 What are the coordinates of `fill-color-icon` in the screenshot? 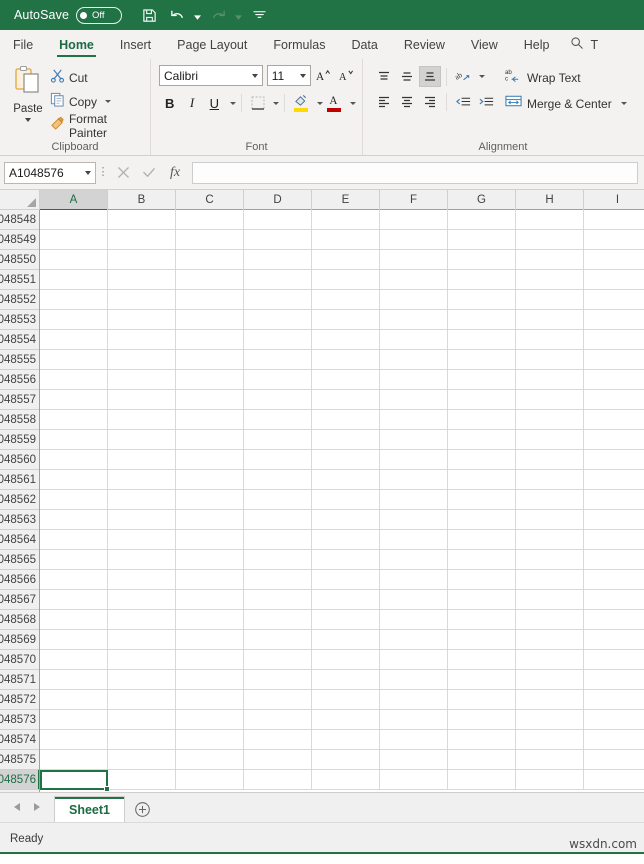 It's located at (300, 103).